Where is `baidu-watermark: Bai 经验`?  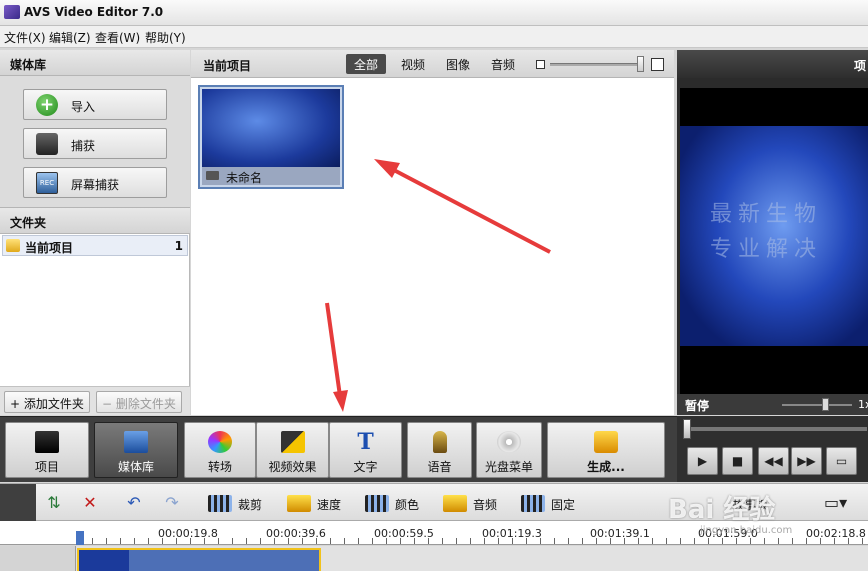 baidu-watermark: Bai 经验 is located at coordinates (722, 510).